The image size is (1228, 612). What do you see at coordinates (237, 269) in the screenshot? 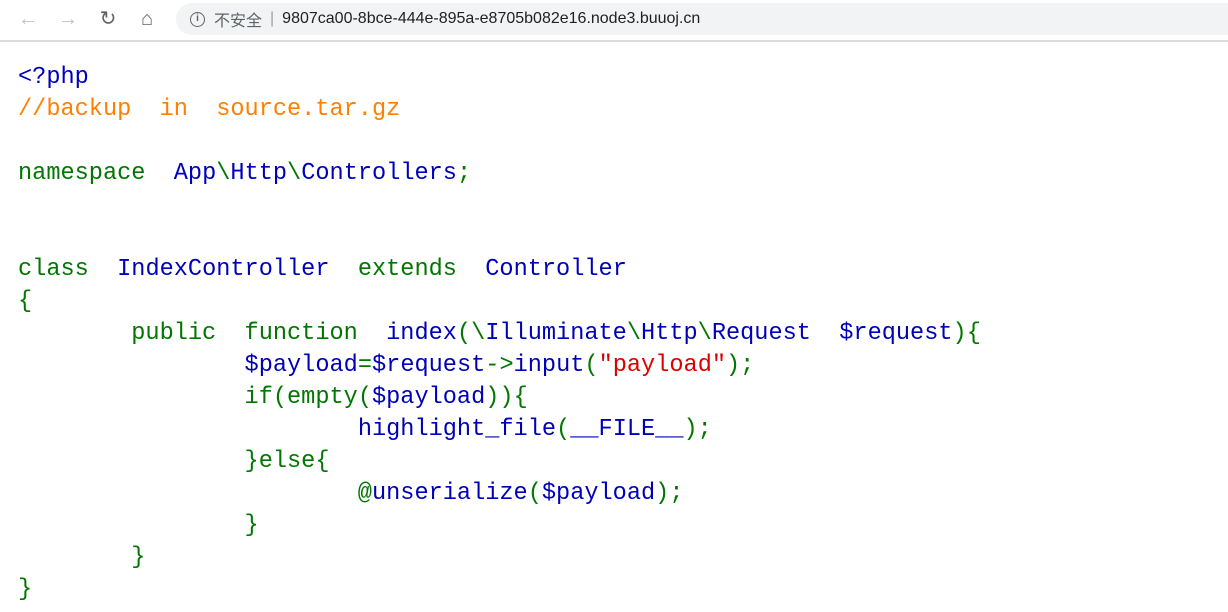
I see `code-token-default: IndexController` at bounding box center [237, 269].